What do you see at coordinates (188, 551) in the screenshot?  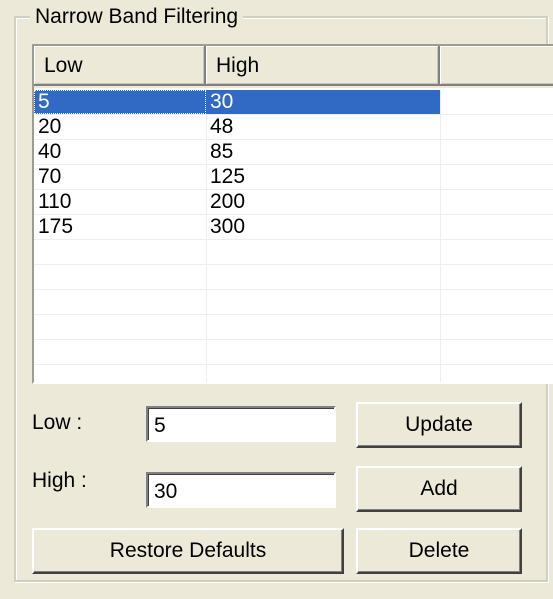 I see `restore-defaults-button: Restore Defaults` at bounding box center [188, 551].